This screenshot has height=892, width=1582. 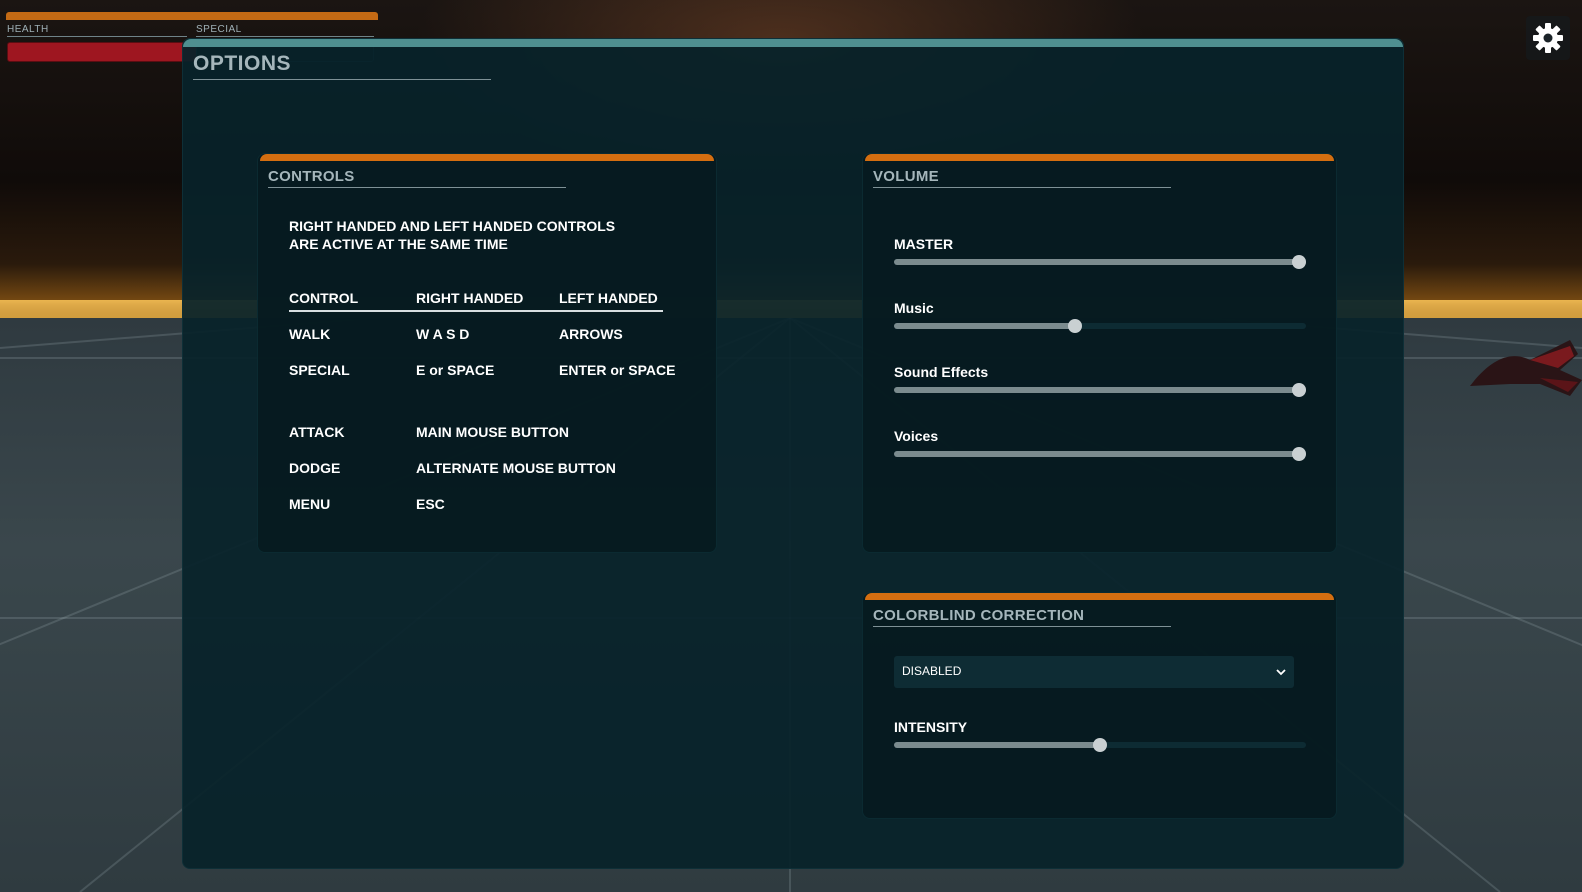 What do you see at coordinates (914, 308) in the screenshot?
I see `music-volume-label: Music` at bounding box center [914, 308].